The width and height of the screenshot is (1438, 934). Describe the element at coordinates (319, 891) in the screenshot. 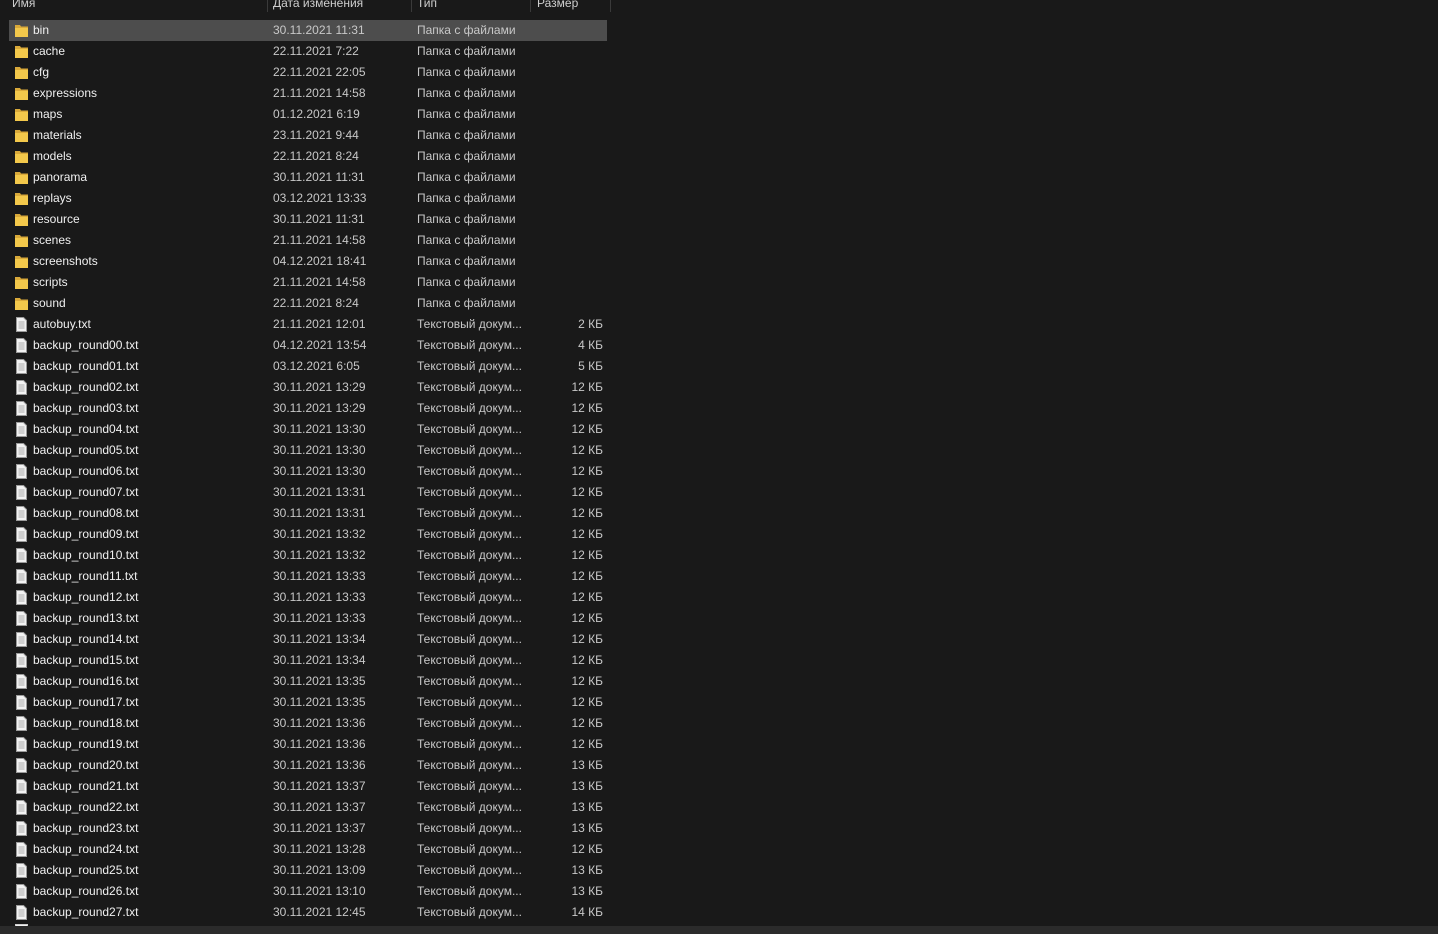

I see `file-date-modified: 30.11.2021 13:10` at that location.